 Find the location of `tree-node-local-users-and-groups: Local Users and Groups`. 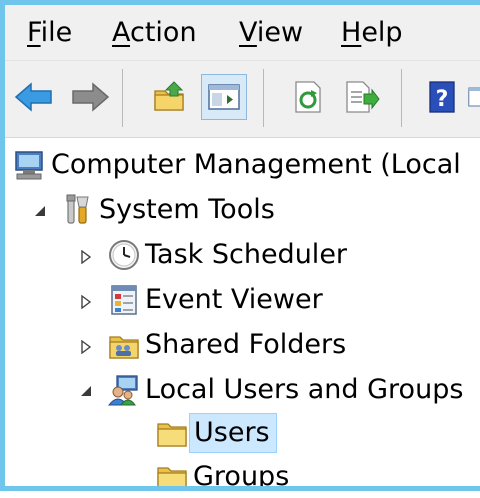

tree-node-local-users-and-groups: Local Users and Groups is located at coordinates (288, 390).